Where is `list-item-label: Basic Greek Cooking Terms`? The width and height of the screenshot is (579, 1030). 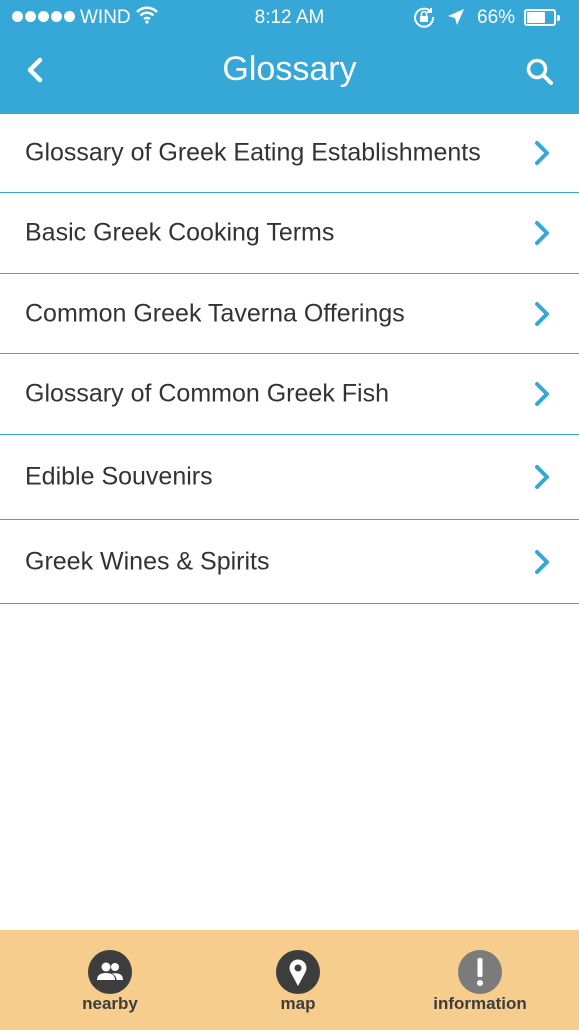 list-item-label: Basic Greek Cooking Terms is located at coordinates (180, 232).